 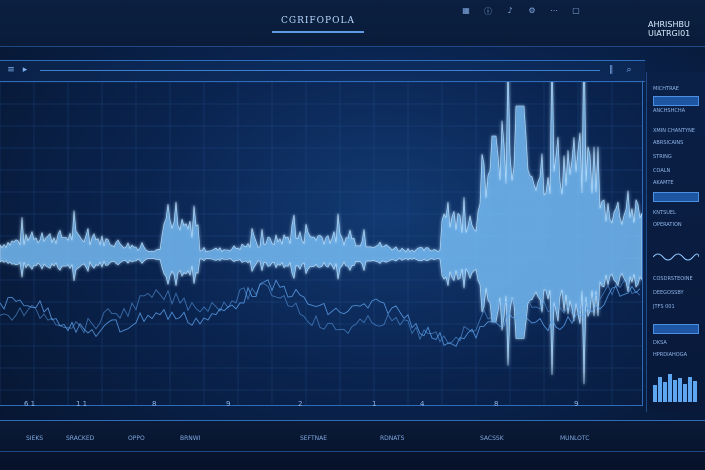 What do you see at coordinates (676, 226) in the screenshot?
I see `panel-row: OPERATION` at bounding box center [676, 226].